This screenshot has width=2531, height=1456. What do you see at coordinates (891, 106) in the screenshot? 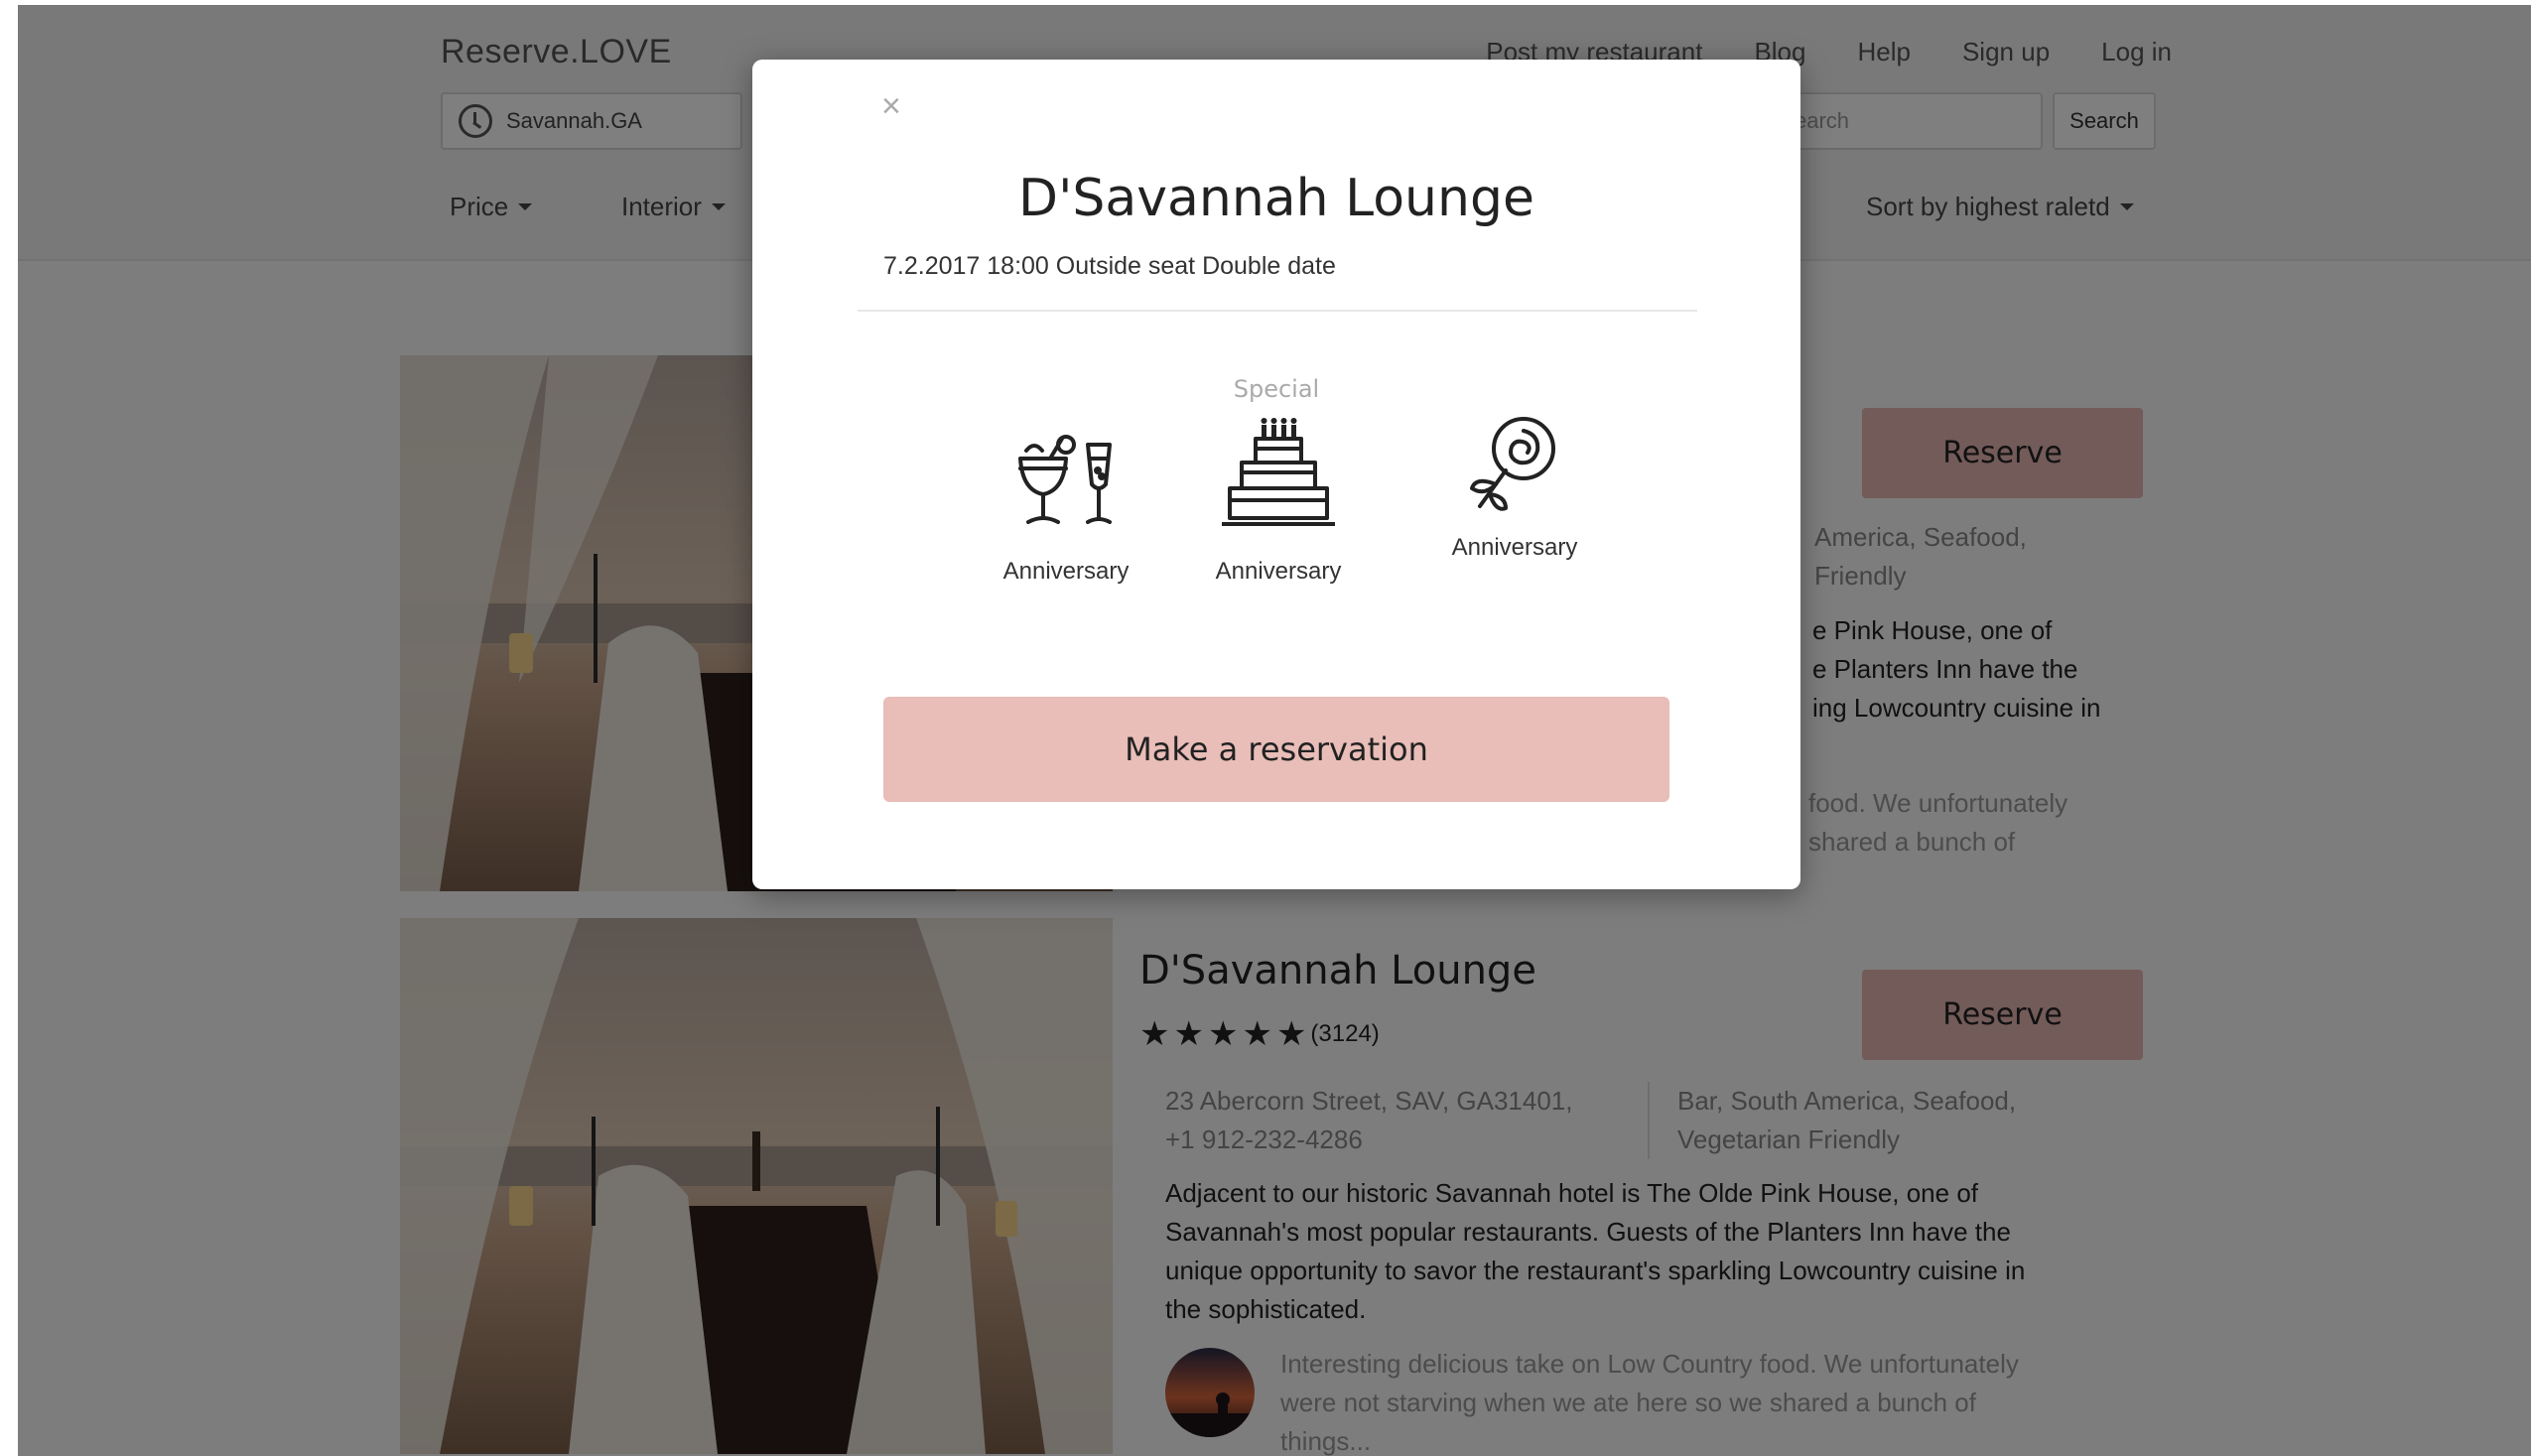
I see `close-icon: ×` at bounding box center [891, 106].